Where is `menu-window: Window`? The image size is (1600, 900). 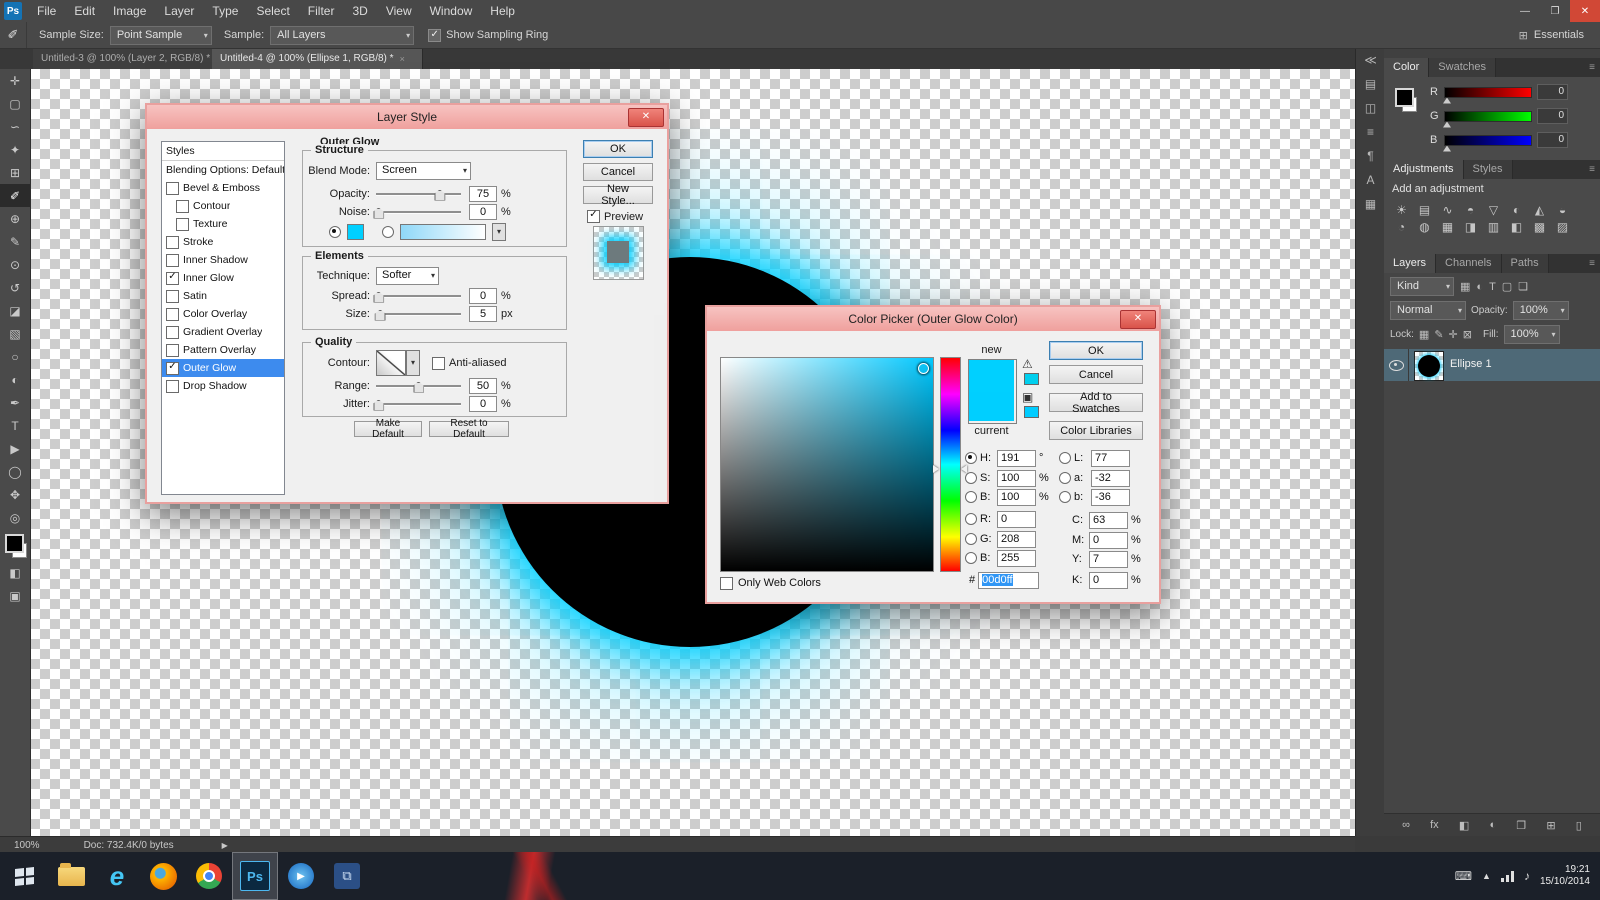
menu-window: Window is located at coordinates (451, 11).